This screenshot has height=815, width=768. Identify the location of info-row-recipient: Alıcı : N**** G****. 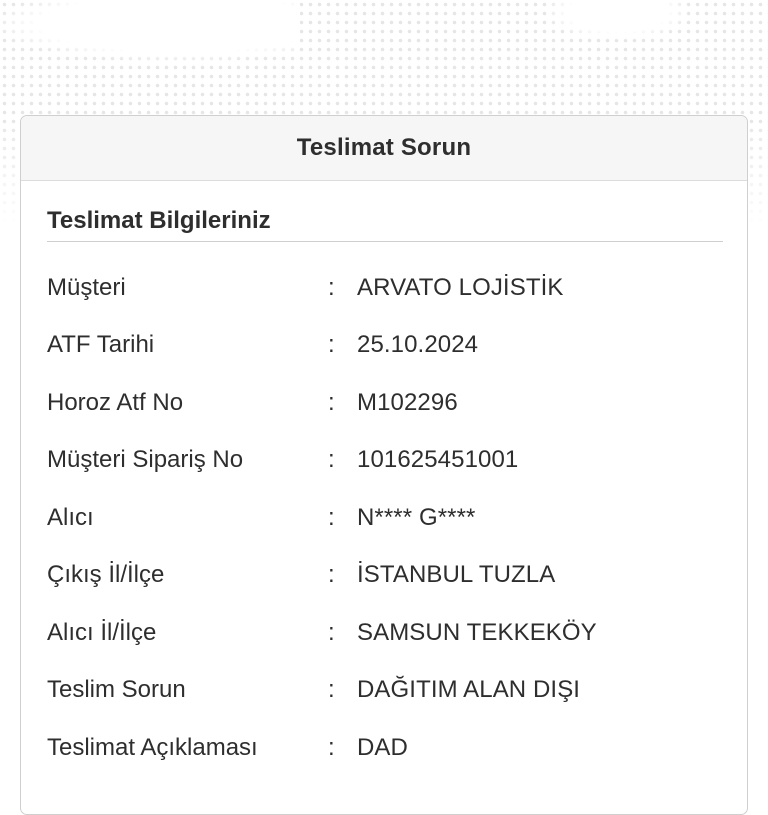
(384, 518).